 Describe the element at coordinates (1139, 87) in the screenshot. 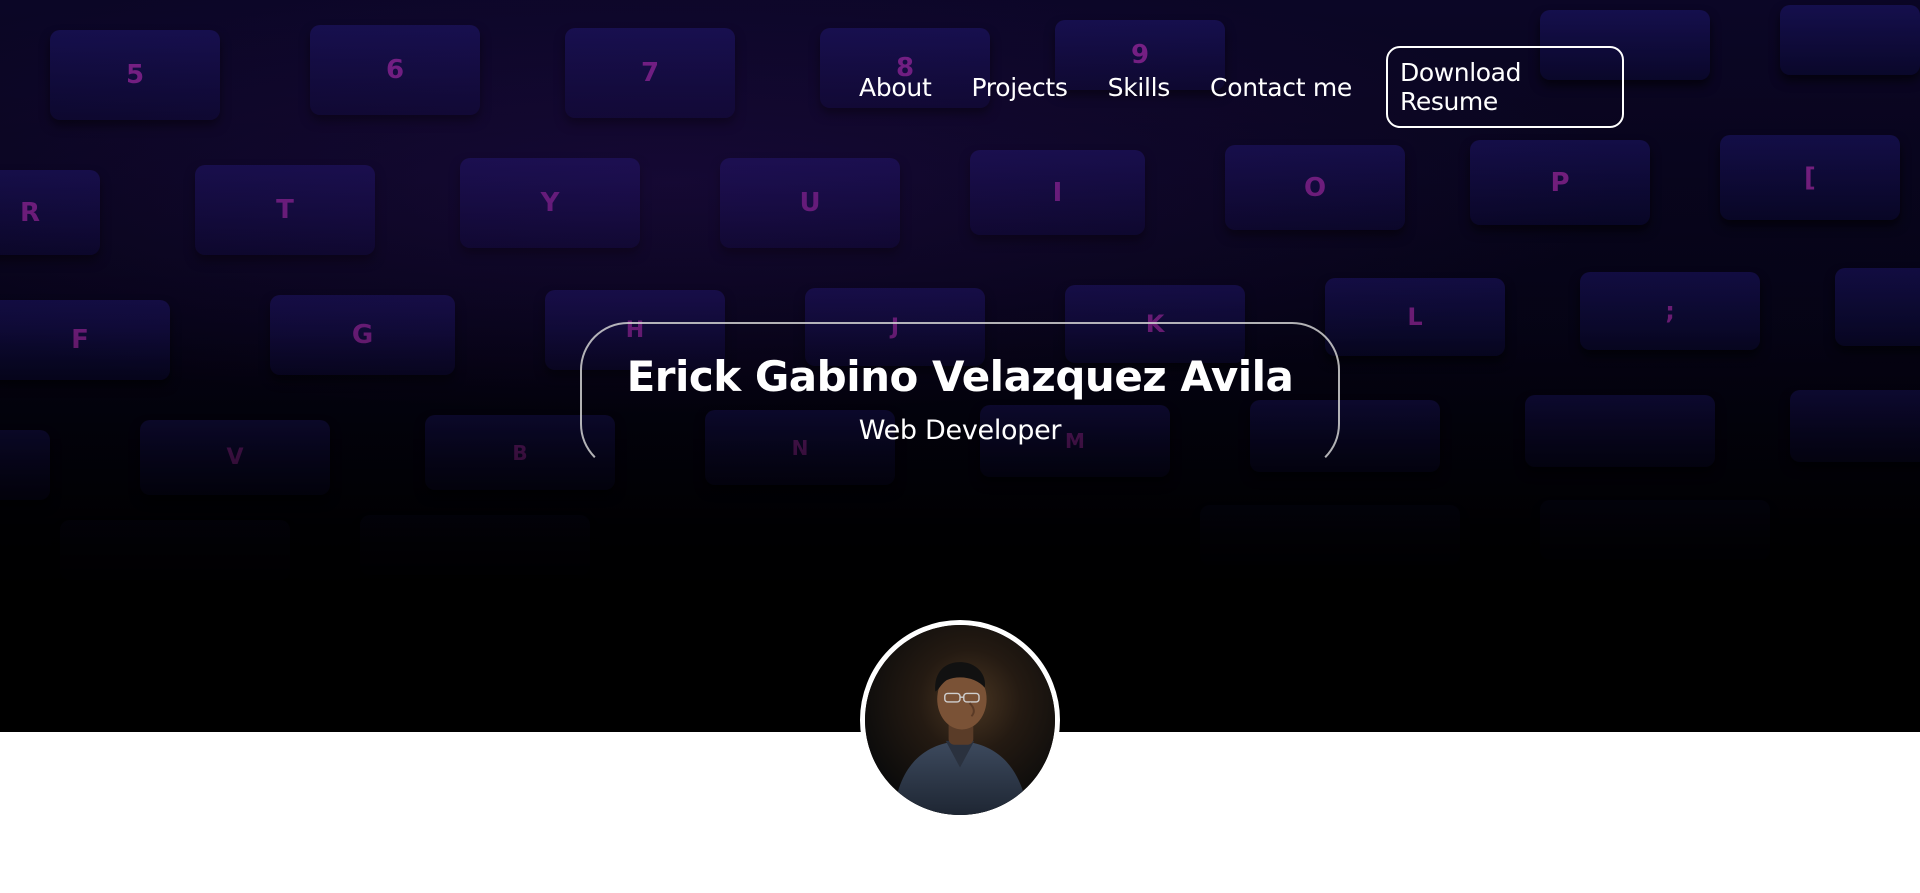

I see `nav-link-skills: Skills` at that location.